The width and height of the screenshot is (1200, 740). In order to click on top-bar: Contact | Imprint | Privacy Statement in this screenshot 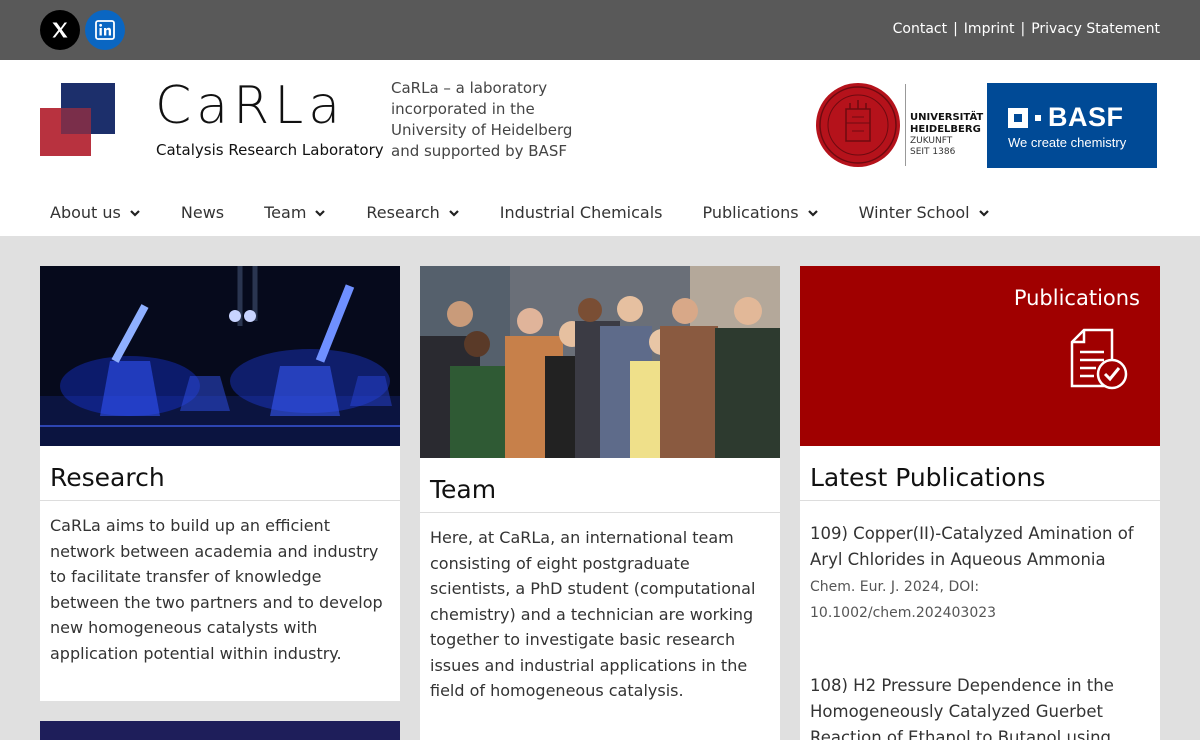, I will do `click(600, 30)`.